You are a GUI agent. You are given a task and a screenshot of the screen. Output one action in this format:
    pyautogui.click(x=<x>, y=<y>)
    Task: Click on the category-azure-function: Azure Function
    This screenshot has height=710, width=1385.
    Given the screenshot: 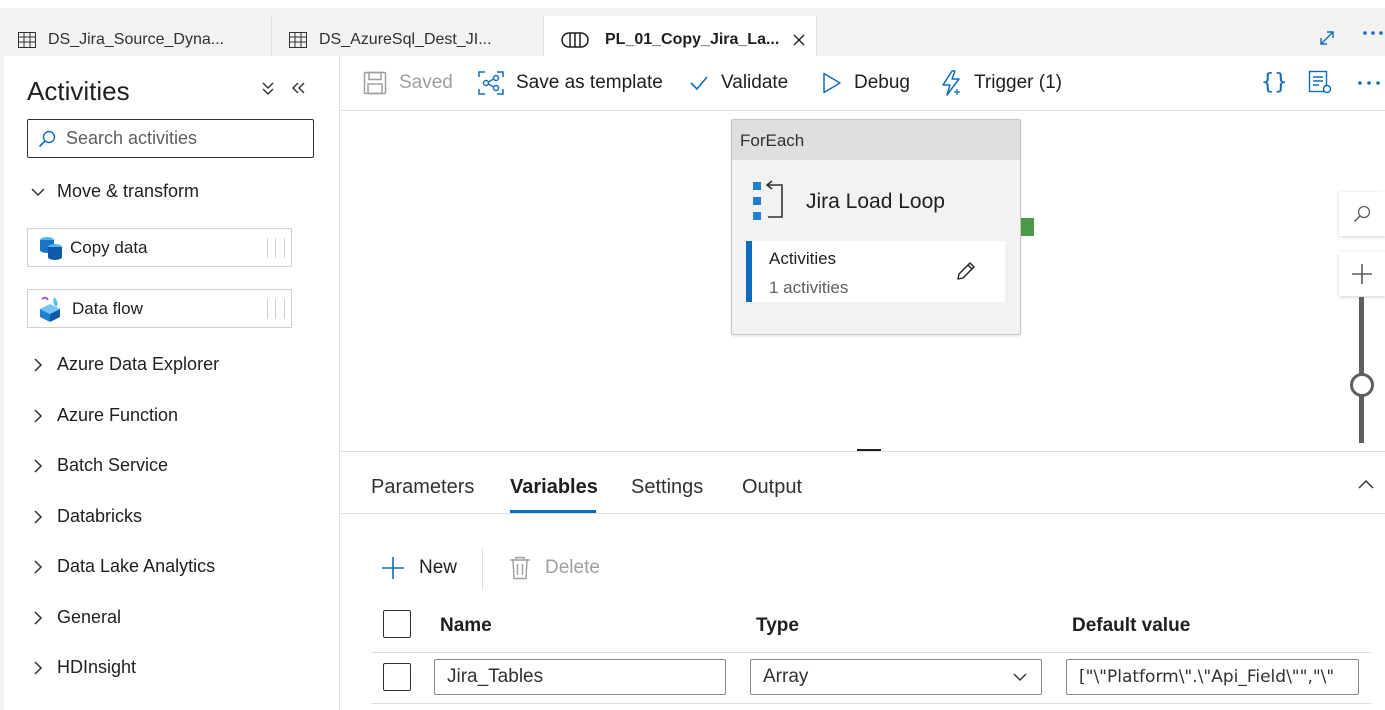 What is the action you would take?
    pyautogui.click(x=104, y=415)
    